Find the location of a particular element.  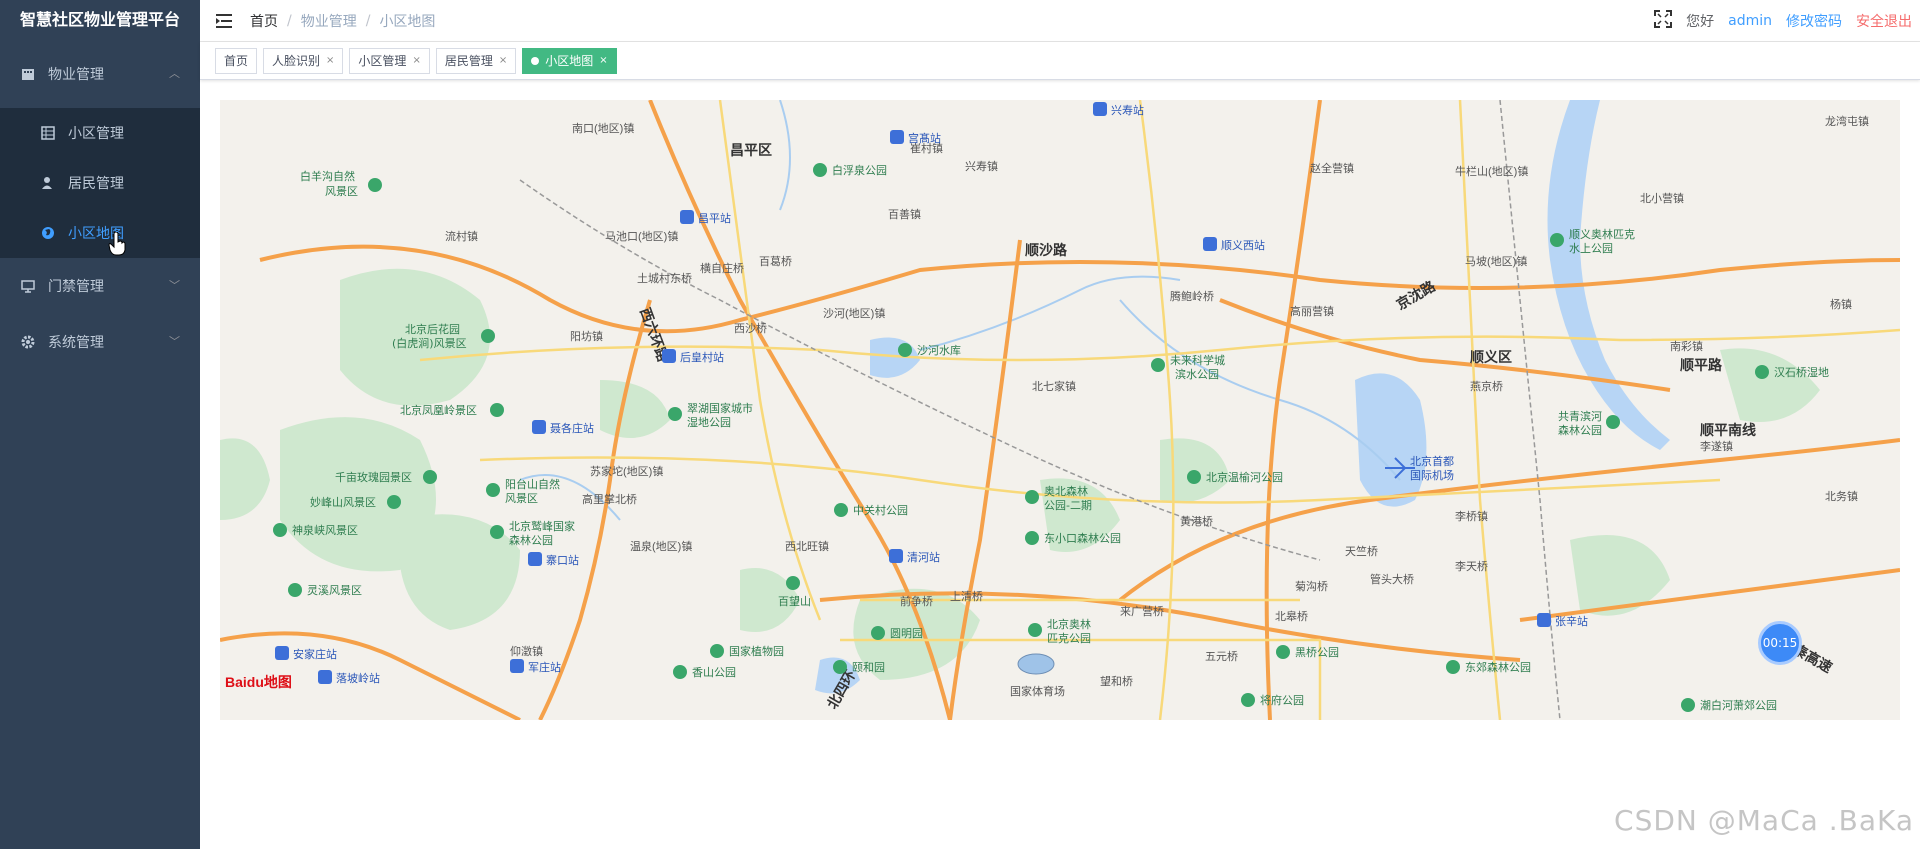

svg-text: 李桥镇 is located at coordinates (1471, 516).